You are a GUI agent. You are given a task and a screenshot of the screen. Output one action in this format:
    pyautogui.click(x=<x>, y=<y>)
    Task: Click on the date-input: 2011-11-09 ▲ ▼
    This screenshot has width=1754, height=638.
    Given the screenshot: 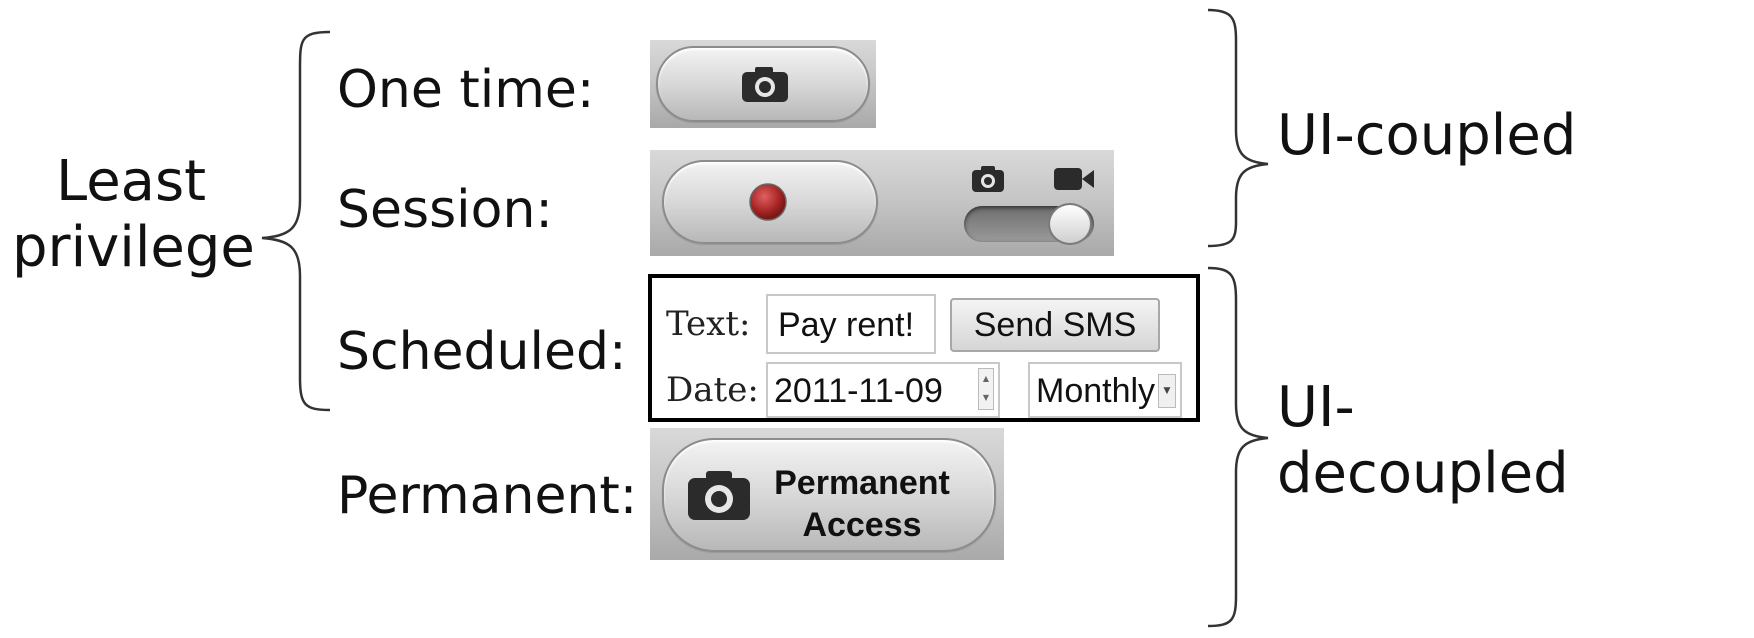 What is the action you would take?
    pyautogui.click(x=883, y=390)
    